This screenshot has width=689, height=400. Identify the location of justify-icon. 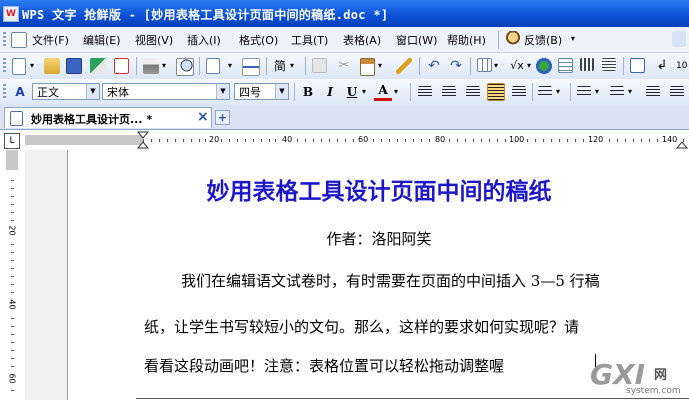
(496, 92).